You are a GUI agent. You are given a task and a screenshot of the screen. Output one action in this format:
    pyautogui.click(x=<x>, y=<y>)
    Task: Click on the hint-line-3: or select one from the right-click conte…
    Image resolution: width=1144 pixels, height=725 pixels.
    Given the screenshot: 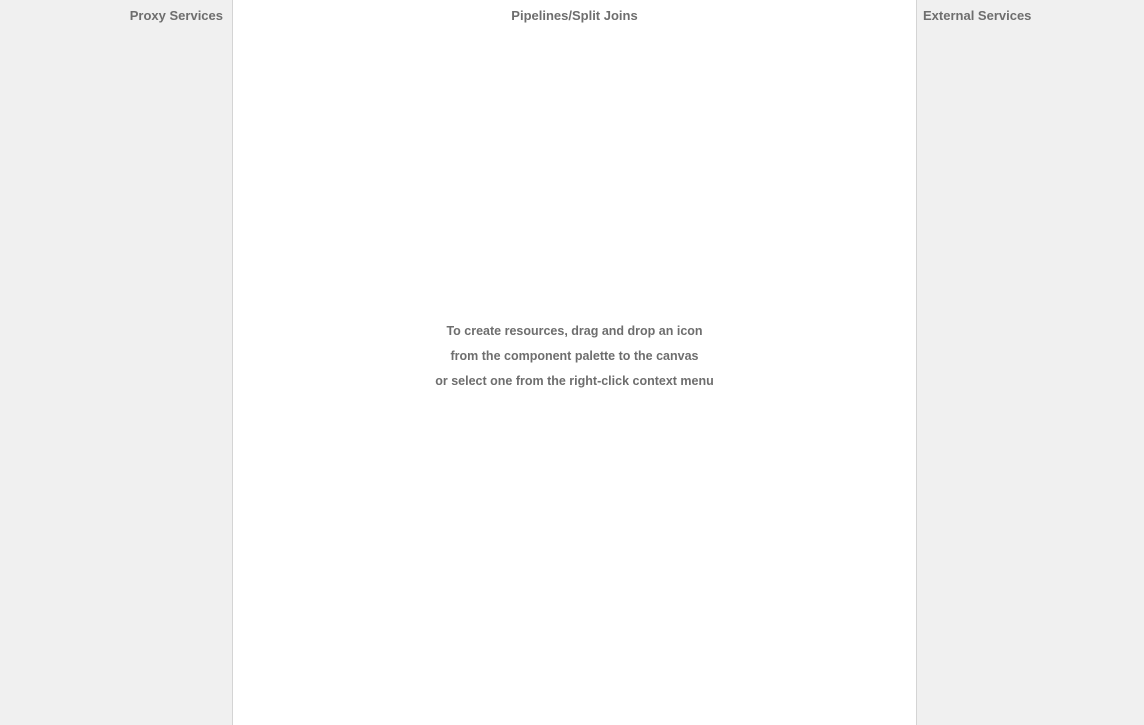 What is the action you would take?
    pyautogui.click(x=574, y=381)
    